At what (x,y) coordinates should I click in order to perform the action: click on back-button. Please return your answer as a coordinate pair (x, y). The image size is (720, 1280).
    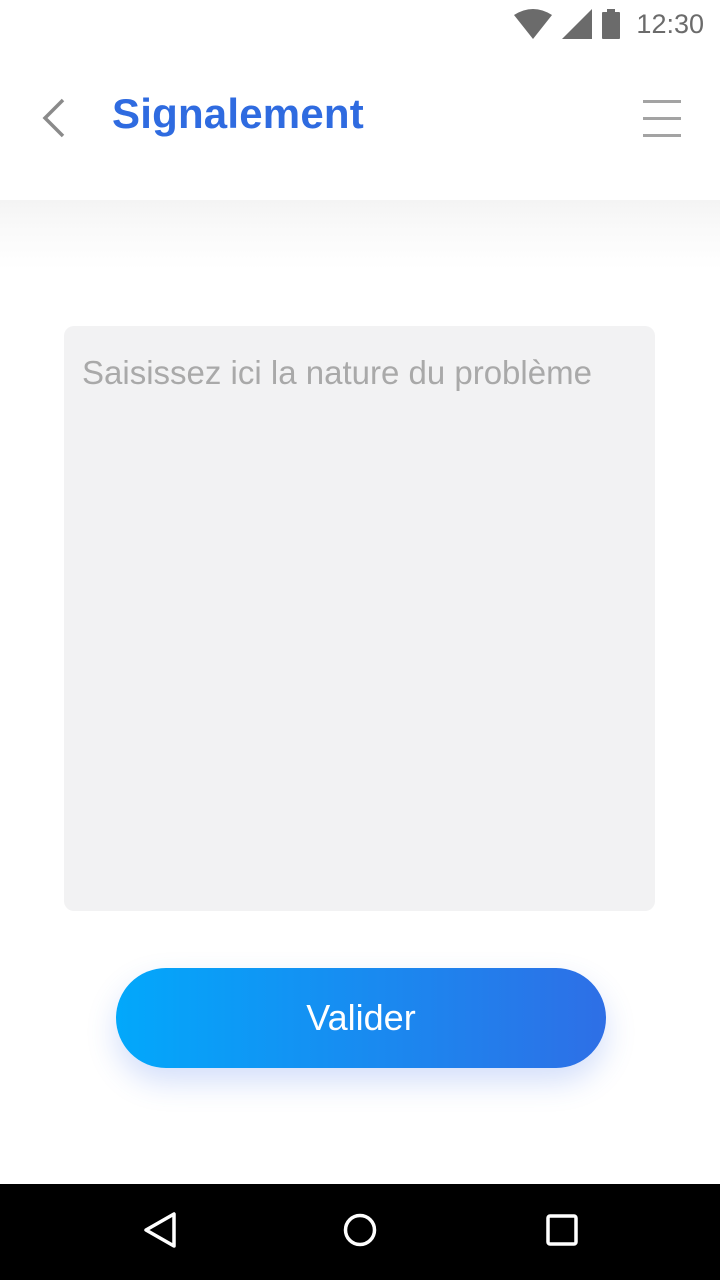
    Looking at the image, I should click on (54, 120).